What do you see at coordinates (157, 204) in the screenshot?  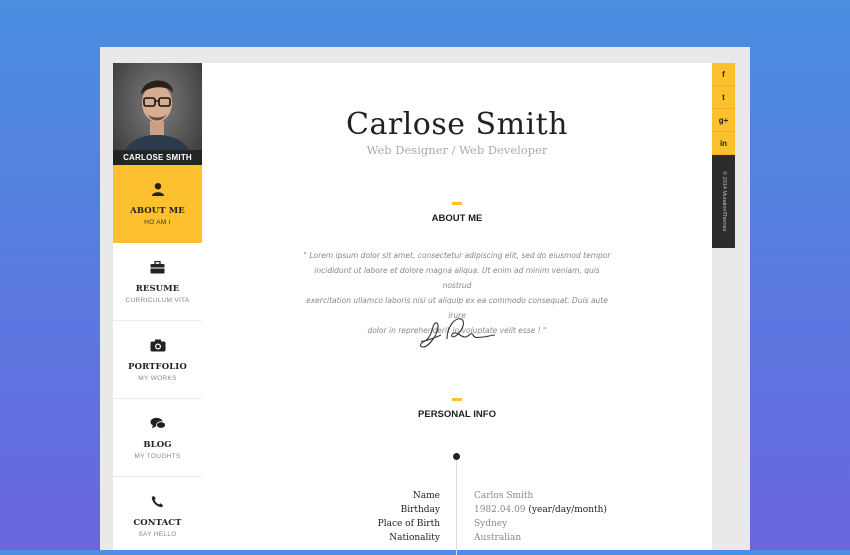 I see `nav-item-about-me: ABOUT ME HO AM I` at bounding box center [157, 204].